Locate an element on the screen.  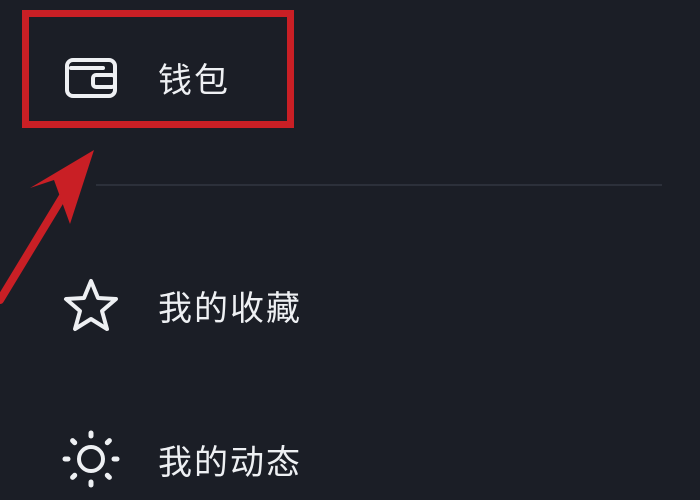
sun-icon is located at coordinates (91, 459).